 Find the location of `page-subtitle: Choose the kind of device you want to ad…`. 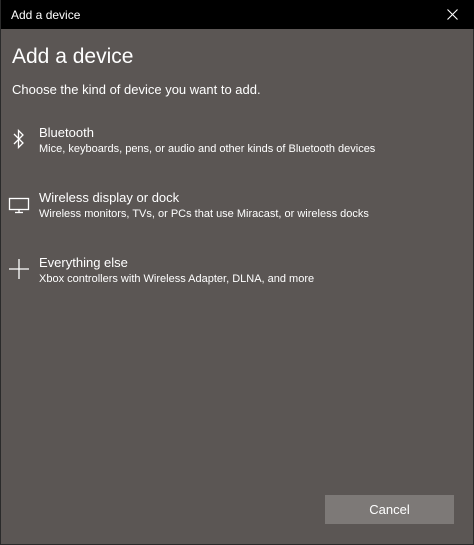

page-subtitle: Choose the kind of device you want to ad… is located at coordinates (136, 89).